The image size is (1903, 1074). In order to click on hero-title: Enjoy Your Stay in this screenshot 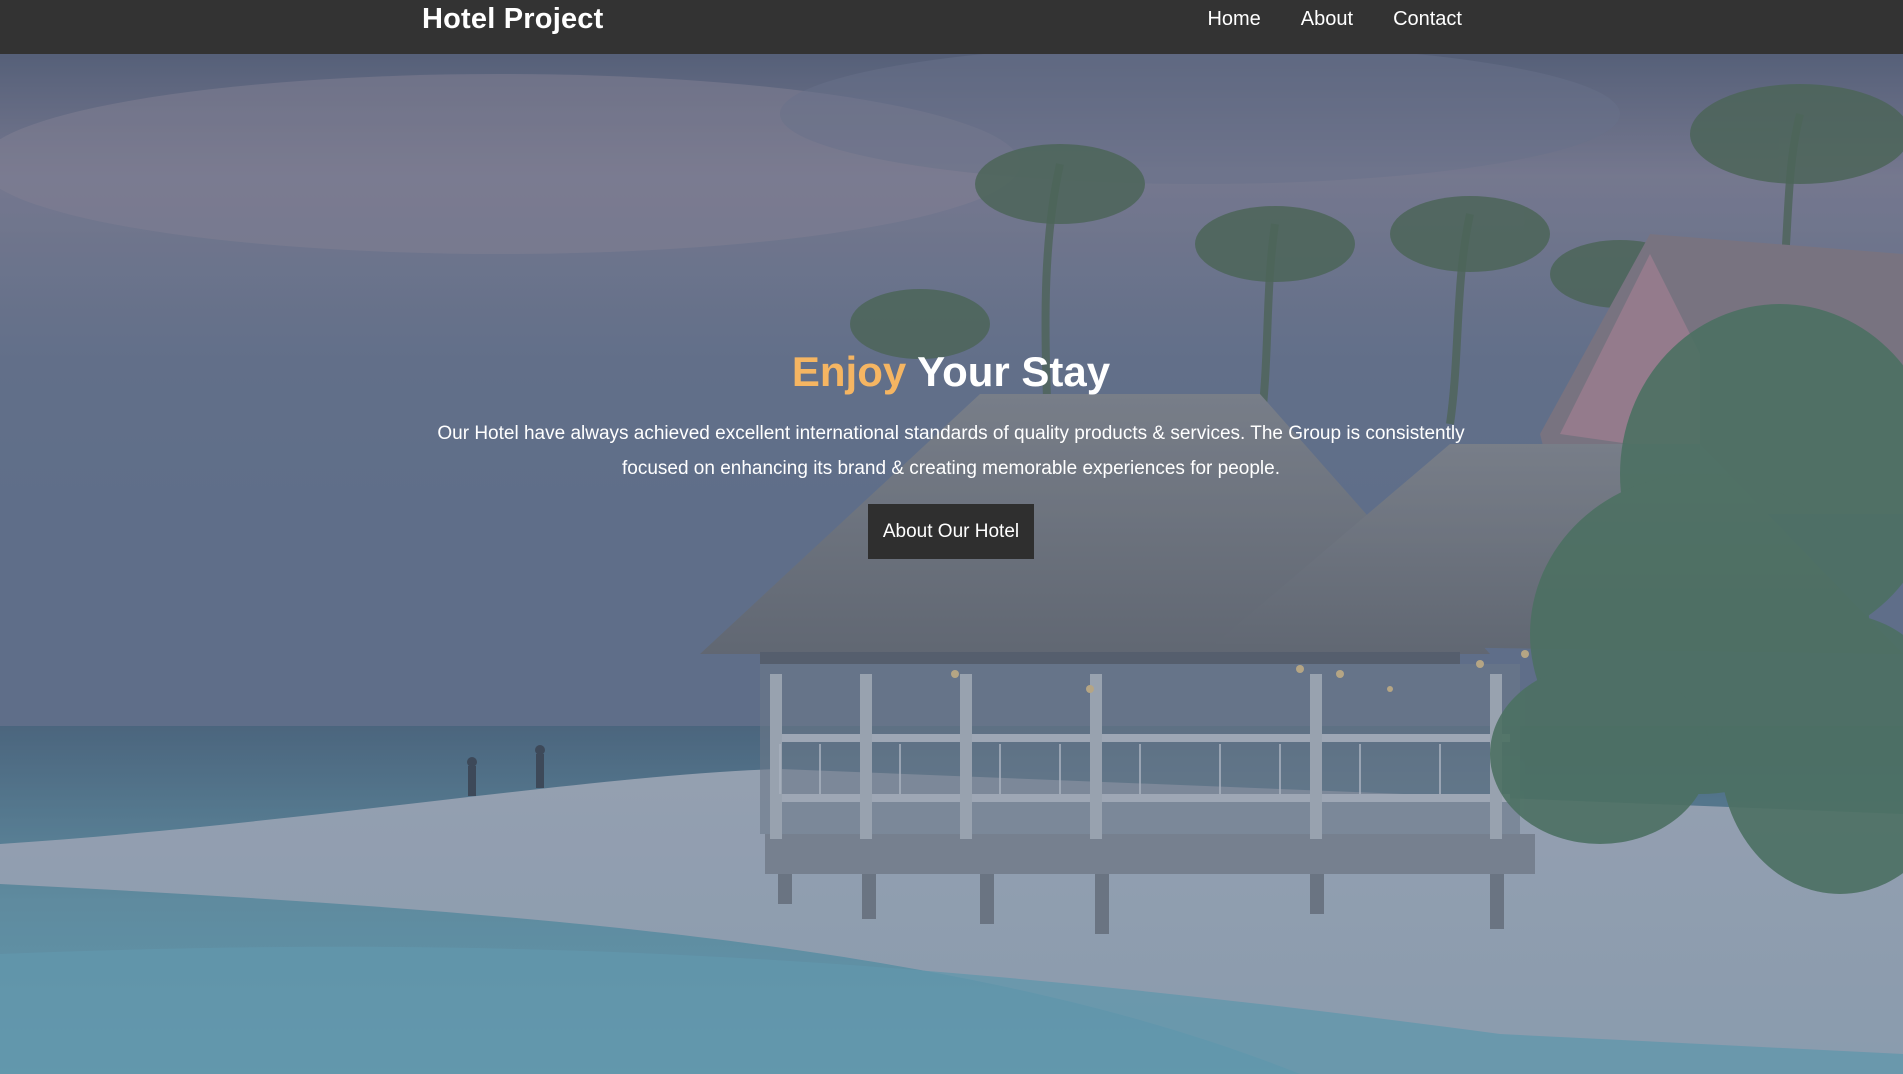, I will do `click(951, 372)`.